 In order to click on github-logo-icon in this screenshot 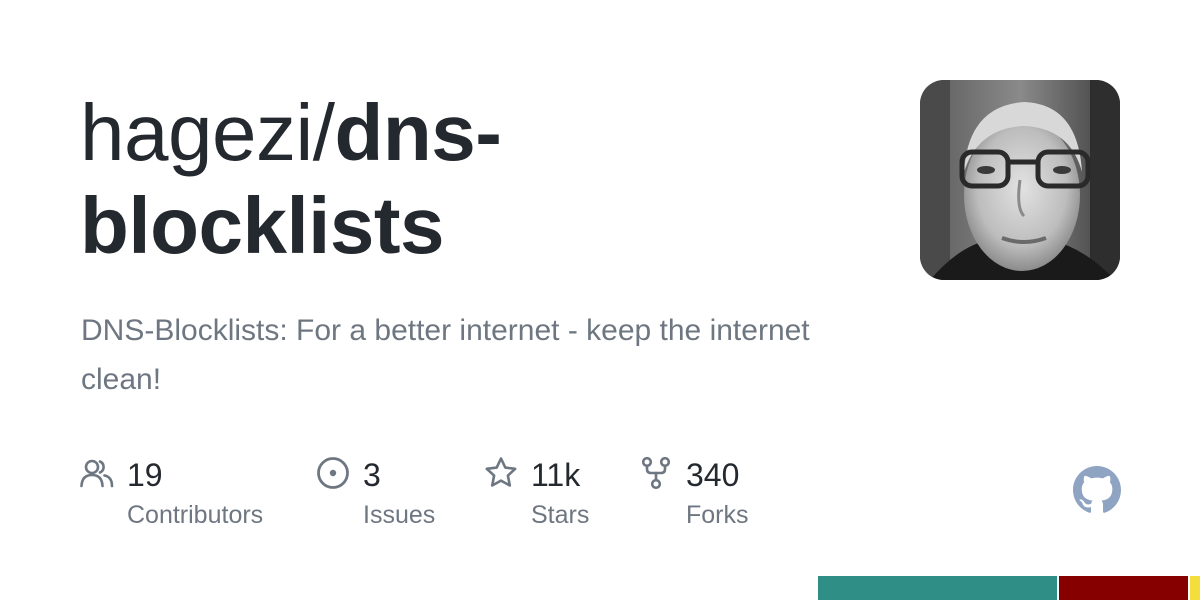, I will do `click(1097, 490)`.